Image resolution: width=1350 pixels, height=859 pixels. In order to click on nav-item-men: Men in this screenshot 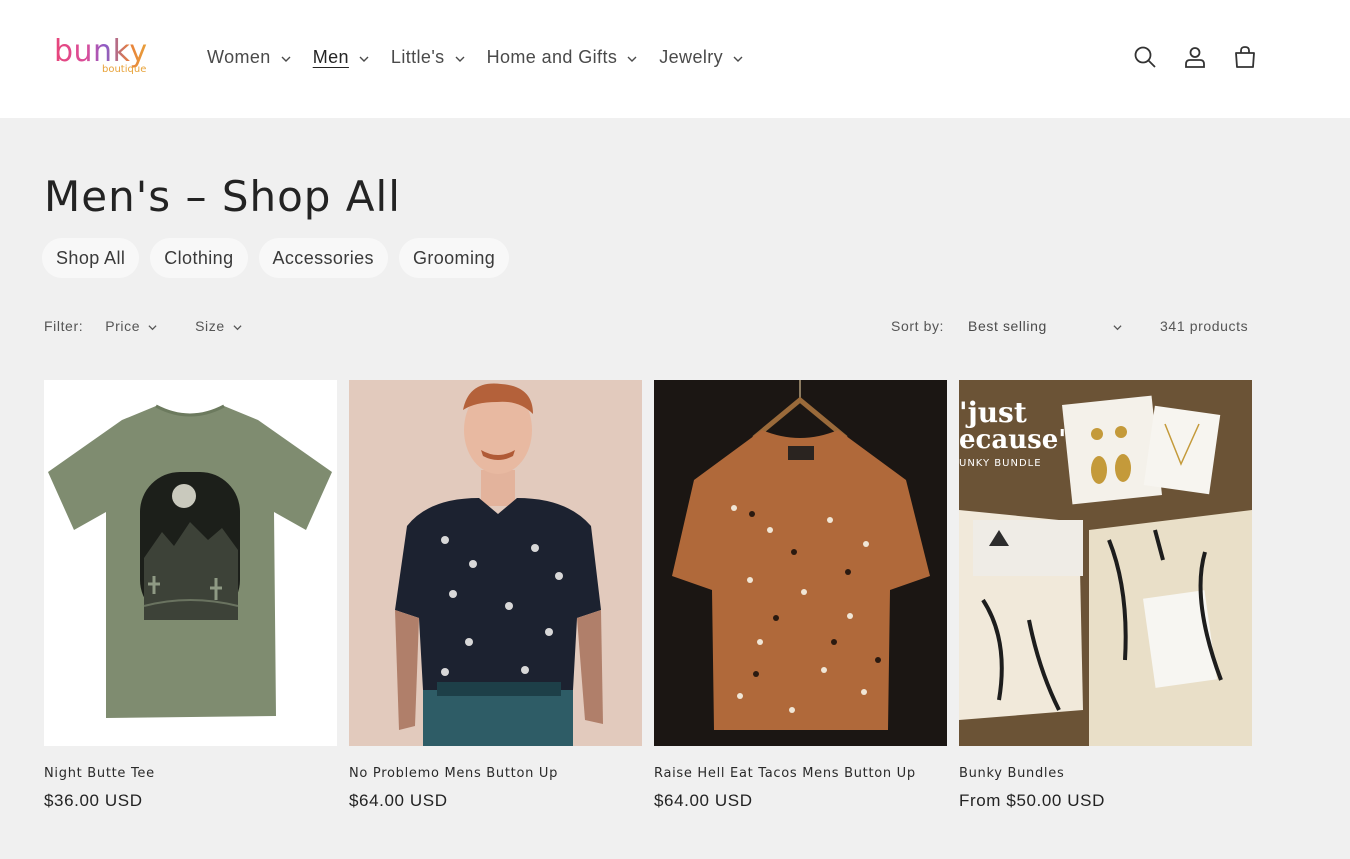, I will do `click(341, 57)`.